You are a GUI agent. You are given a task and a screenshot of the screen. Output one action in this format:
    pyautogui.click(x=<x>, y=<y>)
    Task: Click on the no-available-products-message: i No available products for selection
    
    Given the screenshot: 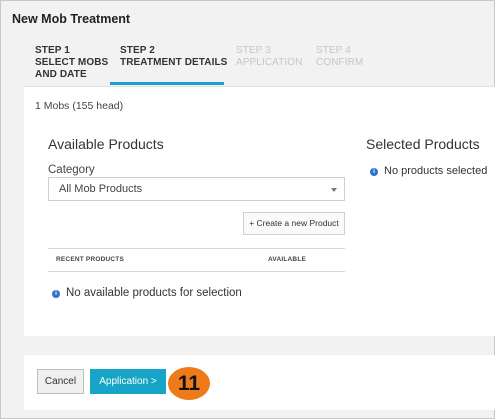 What is the action you would take?
    pyautogui.click(x=147, y=293)
    